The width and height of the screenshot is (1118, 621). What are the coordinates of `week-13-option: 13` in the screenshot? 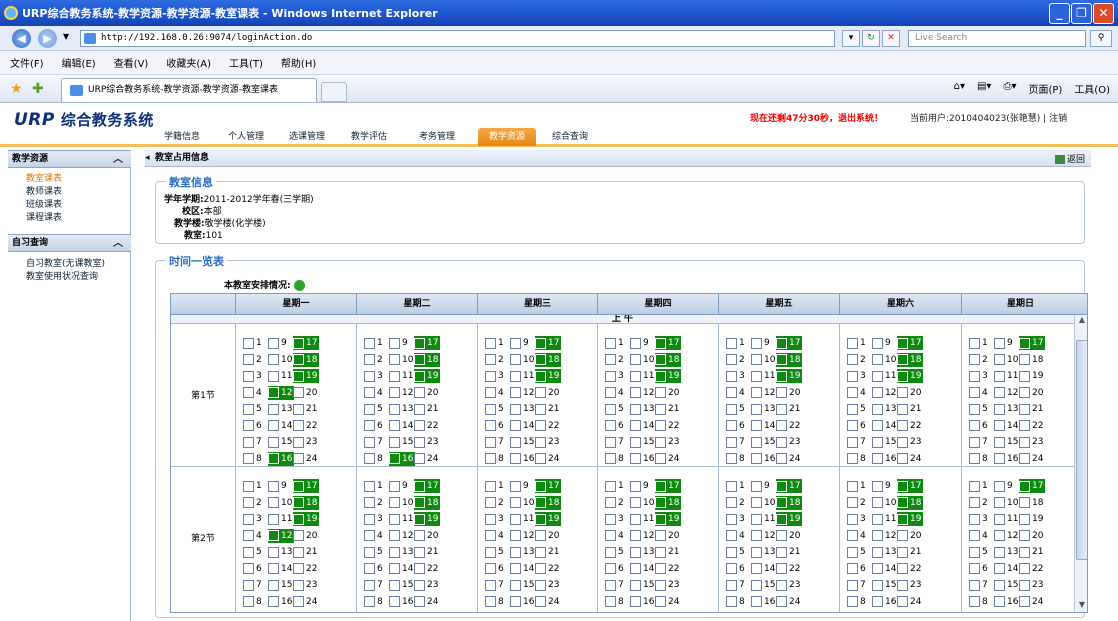 It's located at (280, 409).